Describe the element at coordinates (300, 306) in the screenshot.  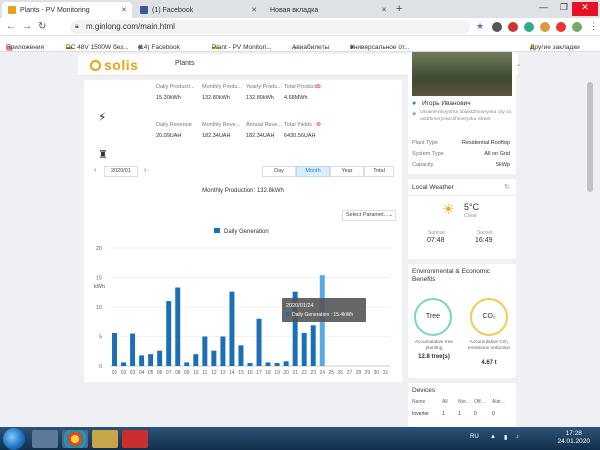
I see `tooltip-date: 2020/01/24` at that location.